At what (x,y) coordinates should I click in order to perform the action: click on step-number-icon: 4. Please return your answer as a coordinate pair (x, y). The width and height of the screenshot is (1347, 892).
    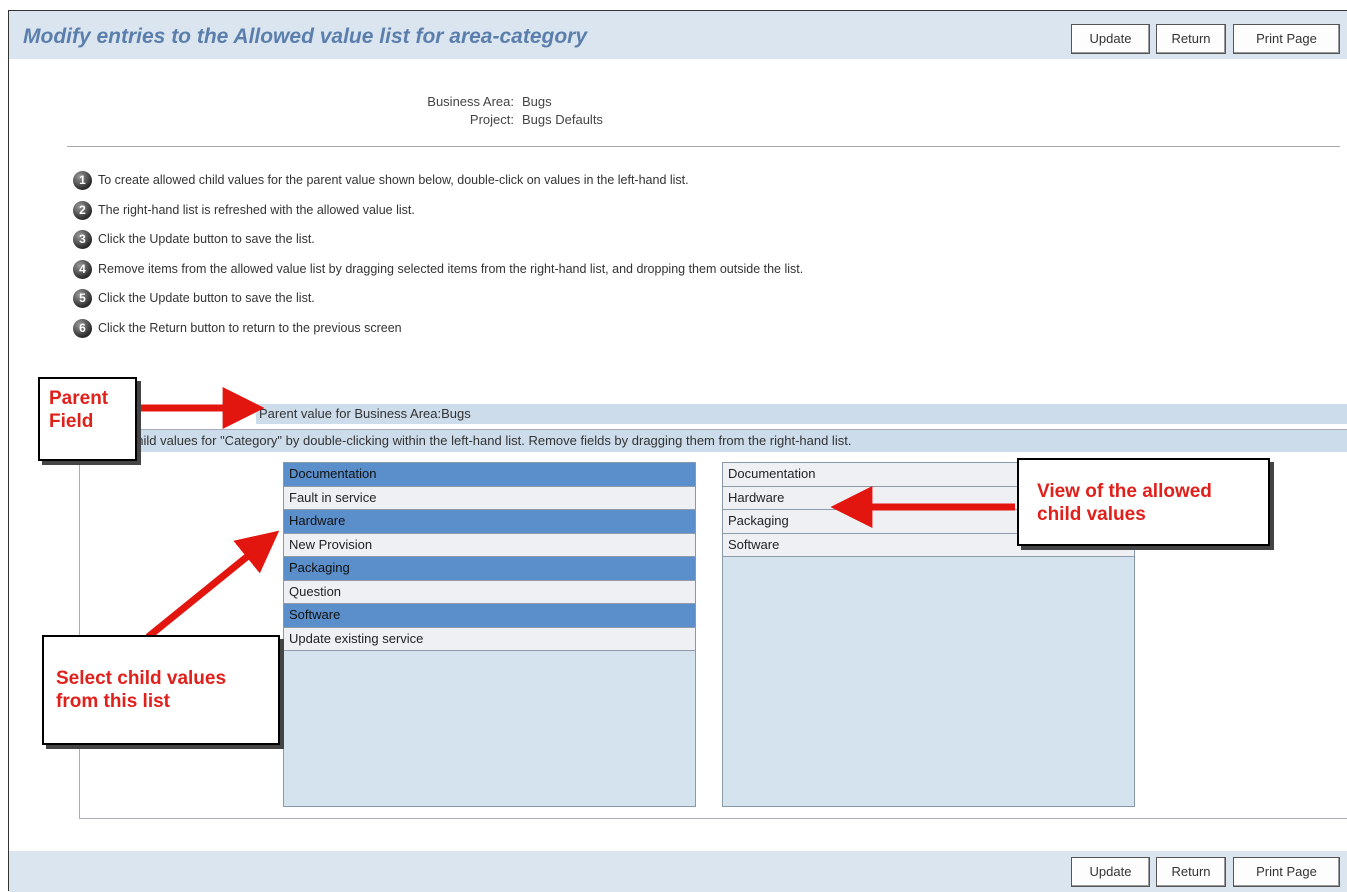
    Looking at the image, I should click on (82, 269).